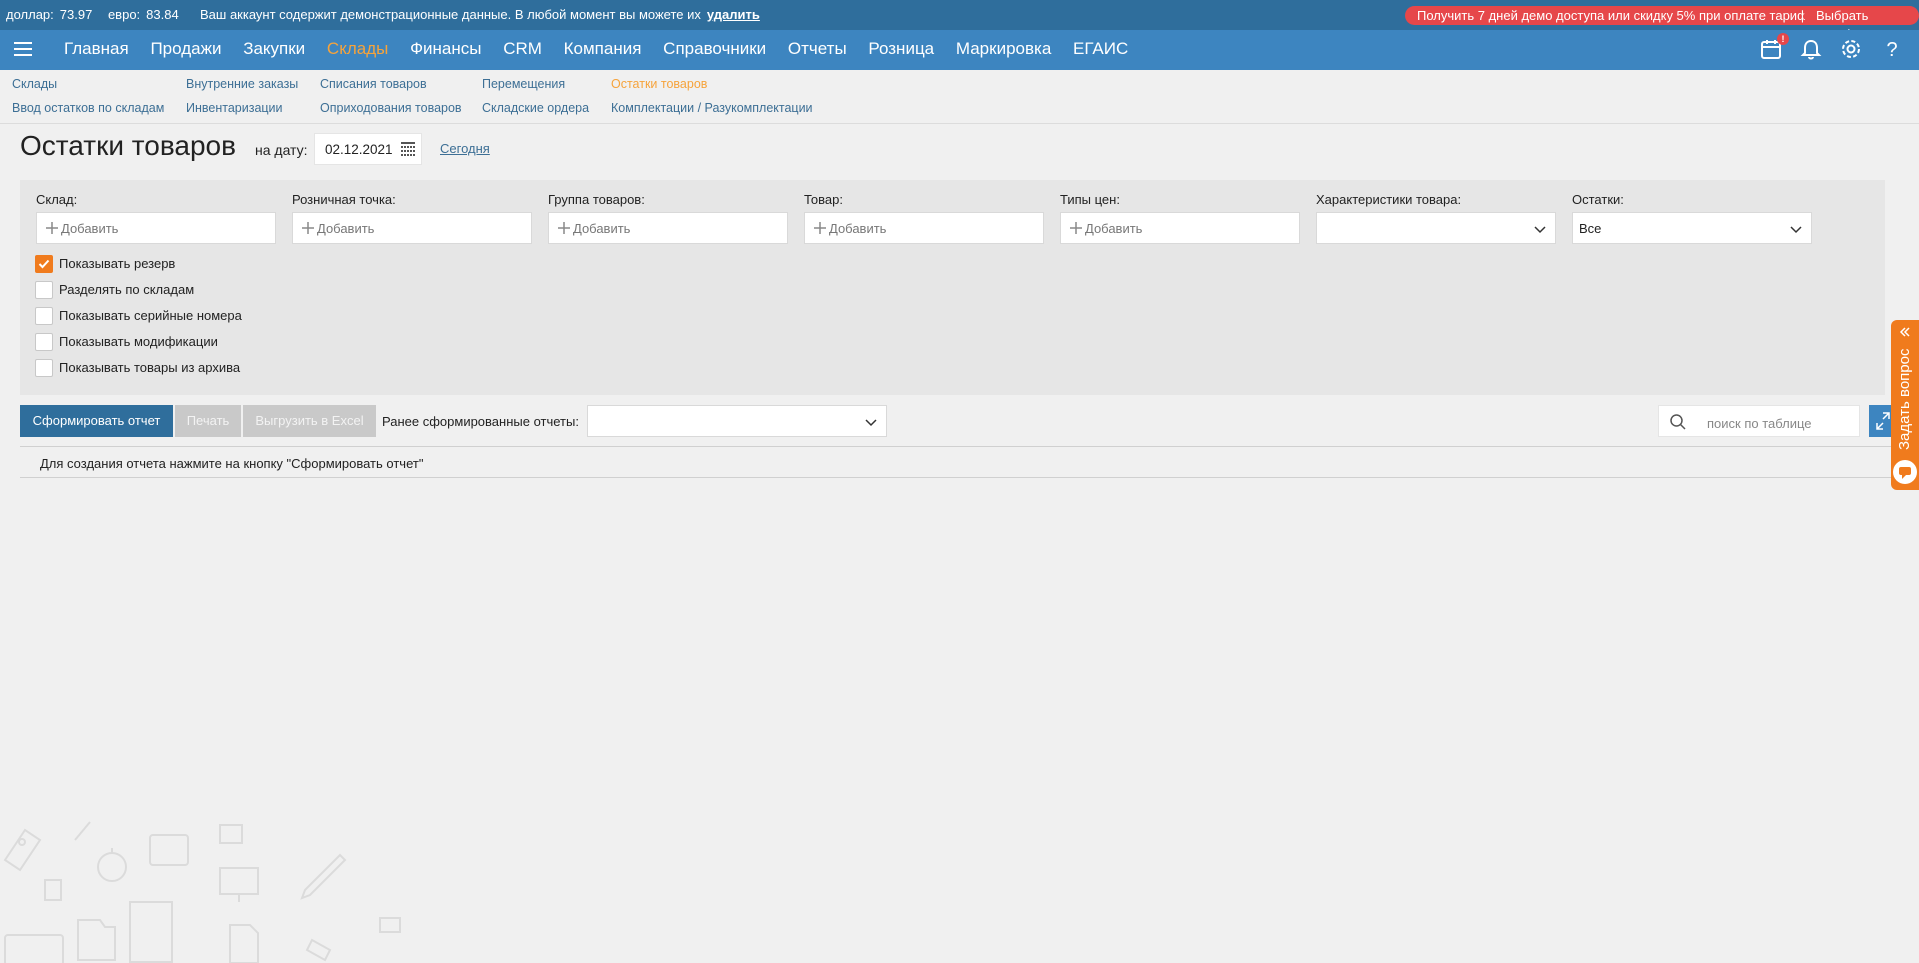 This screenshot has height=963, width=1919. I want to click on nav-item-finance: Финансы, so click(445, 48).